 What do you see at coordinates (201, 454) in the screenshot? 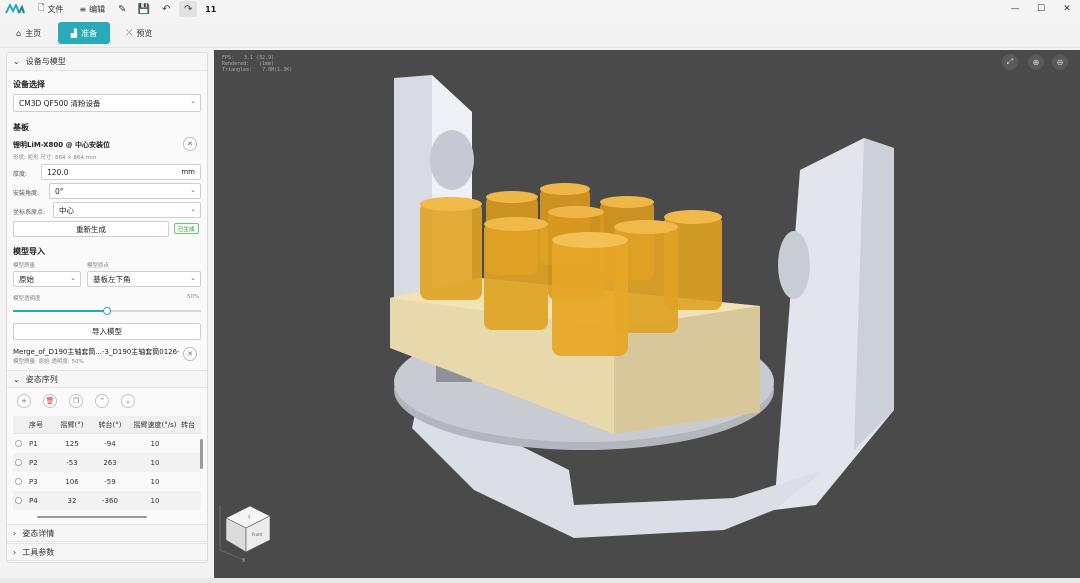
I see `table-scrollbar` at bounding box center [201, 454].